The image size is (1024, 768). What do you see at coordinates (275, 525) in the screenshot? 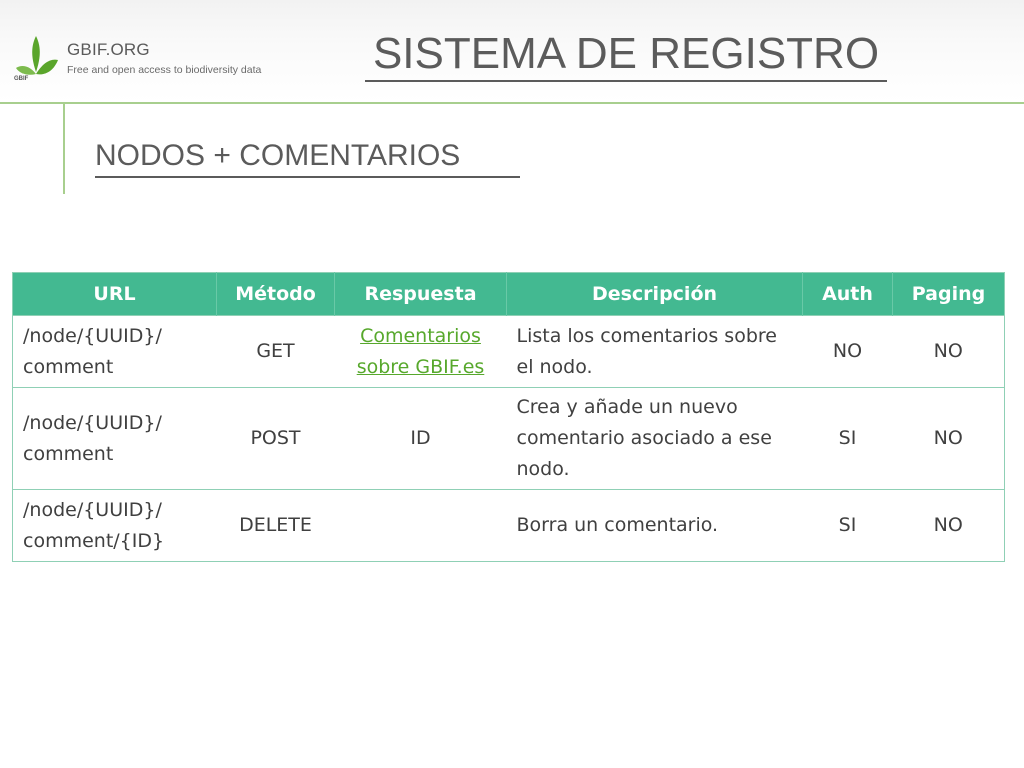
I see `cell-method: DELETE` at bounding box center [275, 525].